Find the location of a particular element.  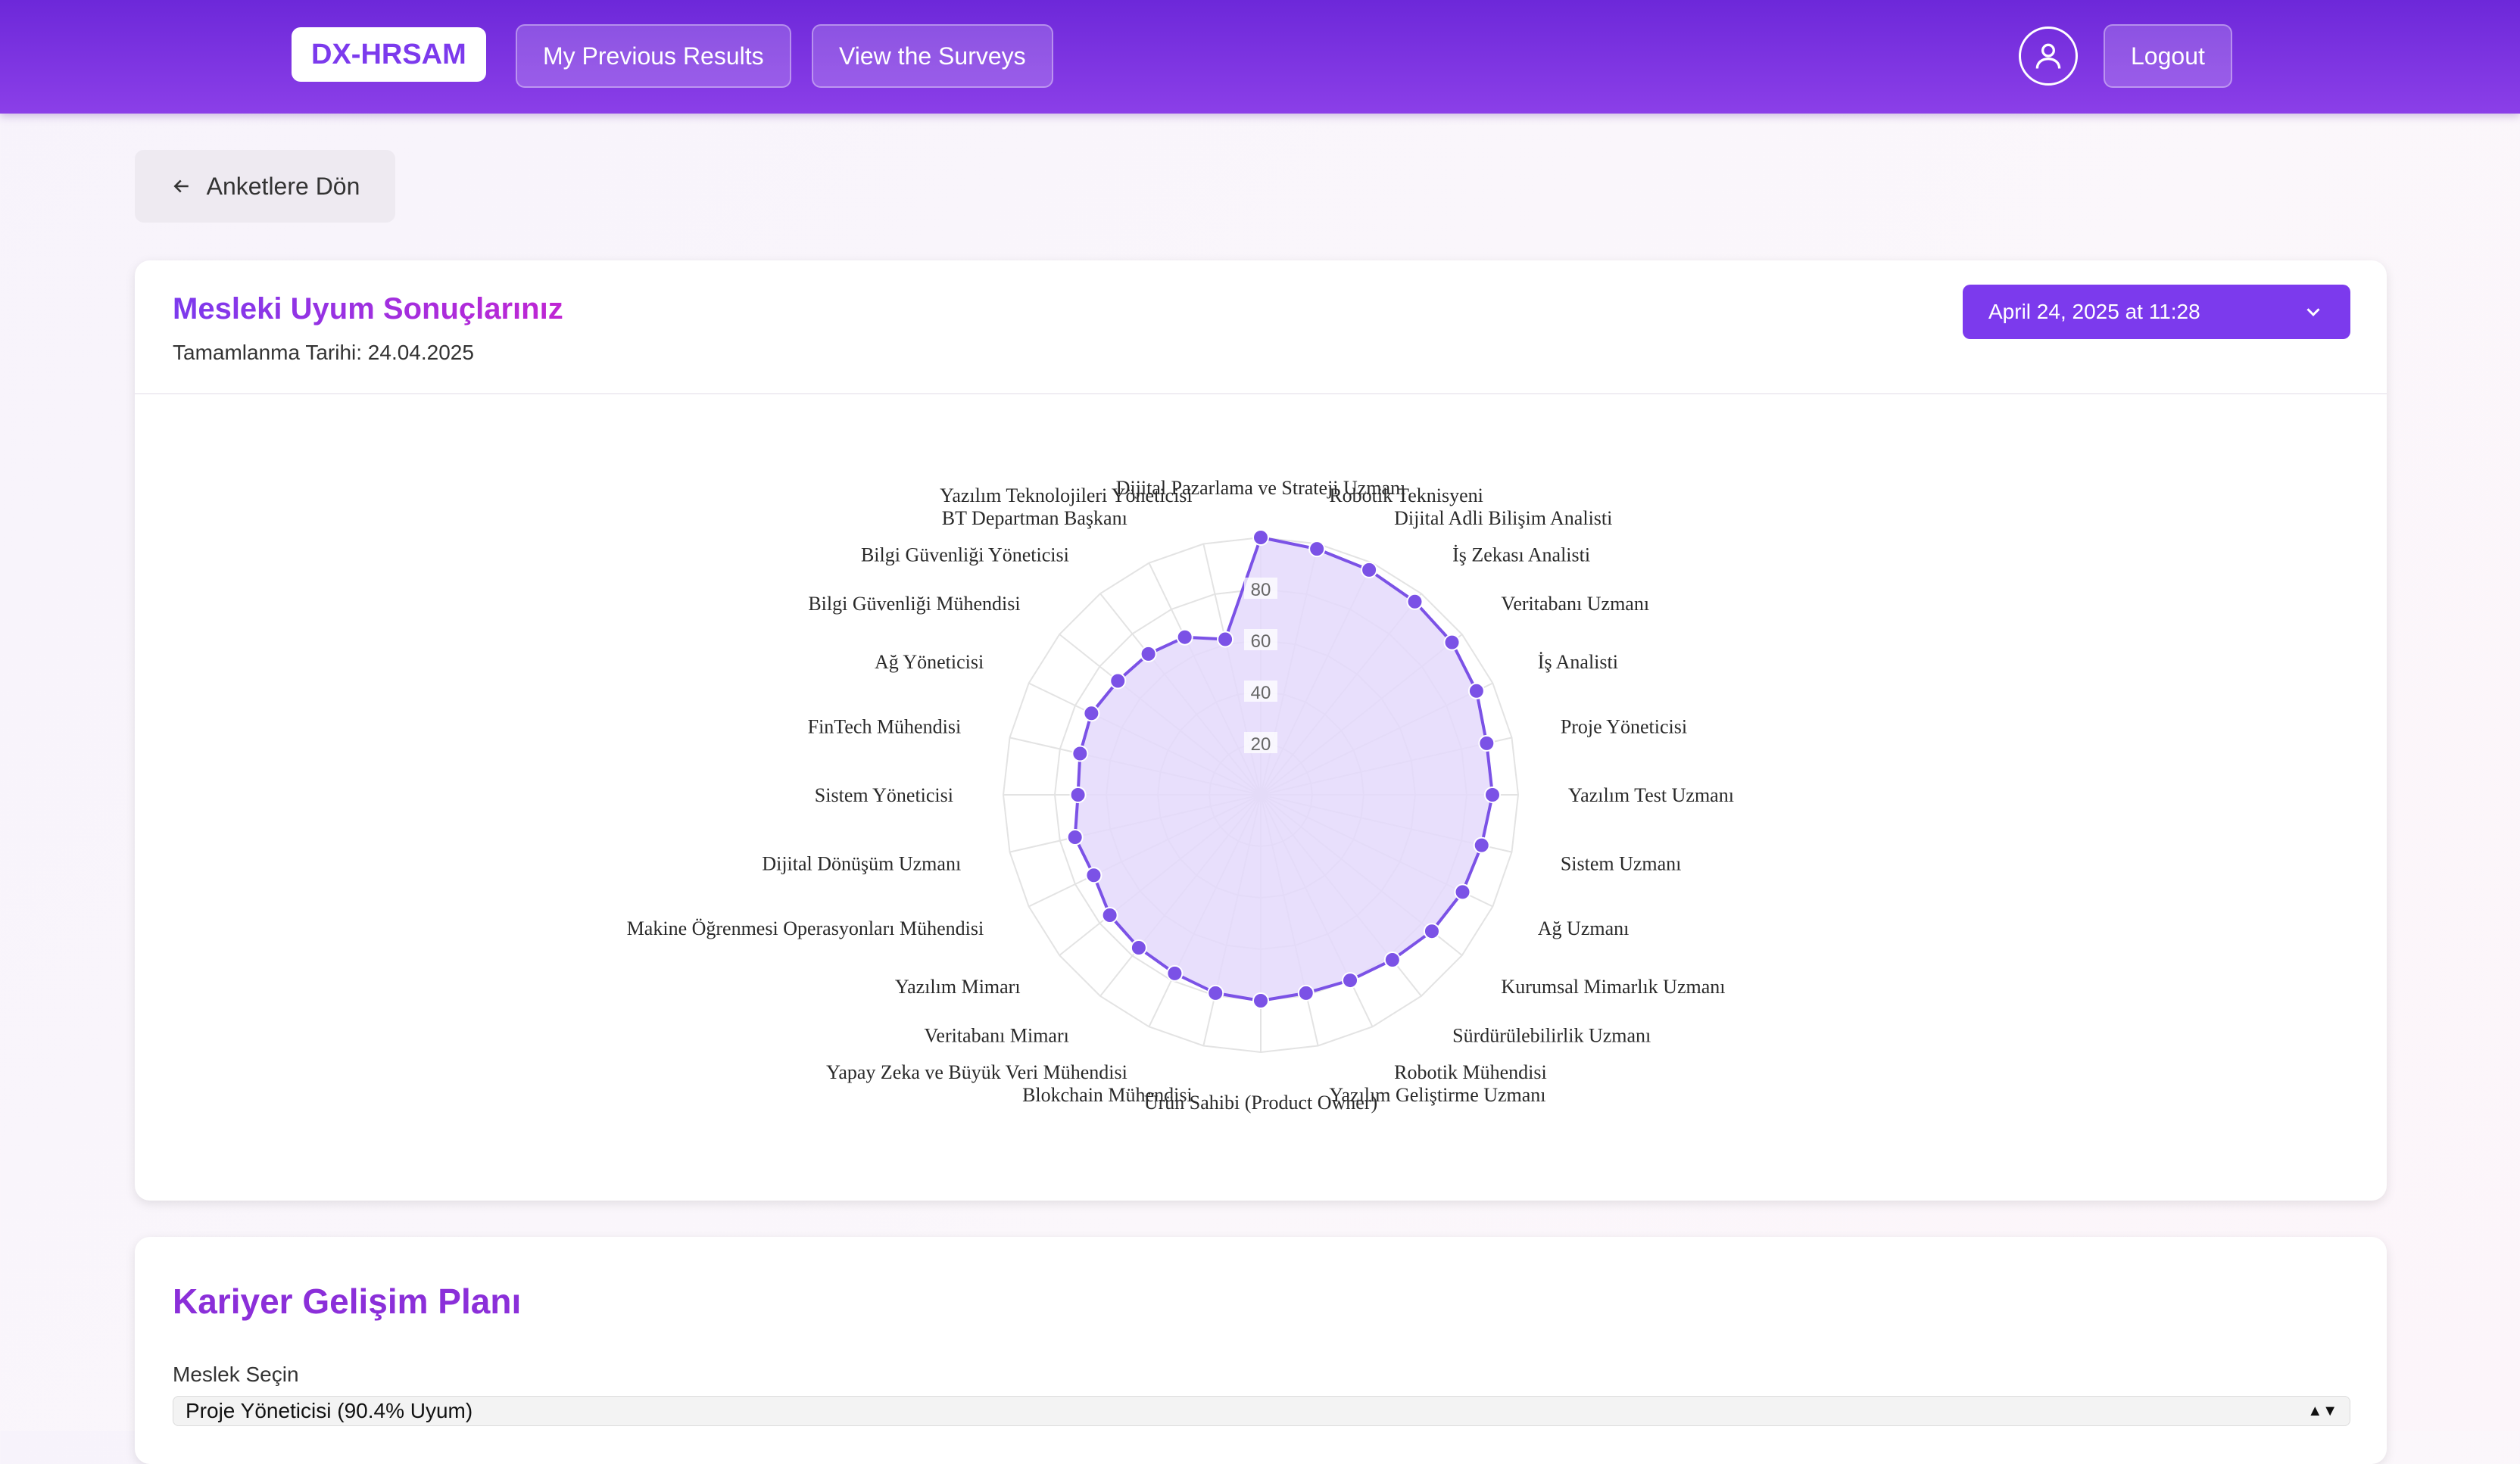

radar-category-label: Dijital Adli Bilişim Analisti is located at coordinates (1503, 518).